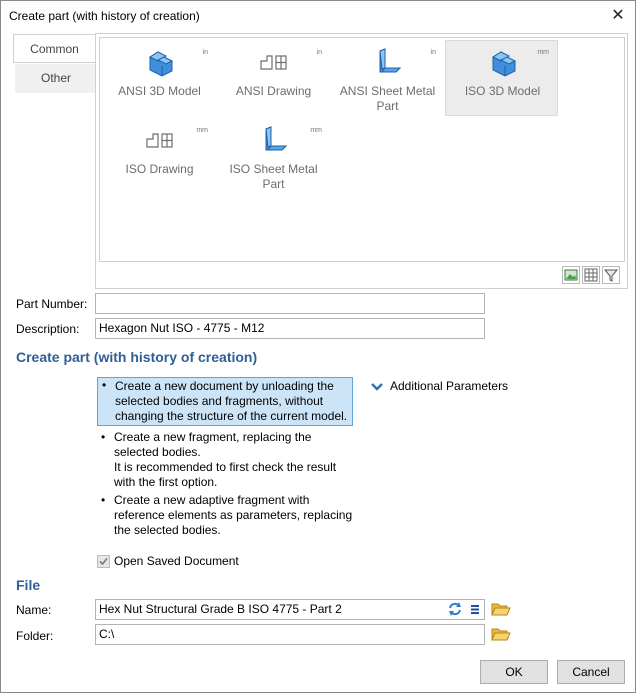 The height and width of the screenshot is (693, 636). Describe the element at coordinates (377, 386) in the screenshot. I see `chevron-down-icon` at that location.